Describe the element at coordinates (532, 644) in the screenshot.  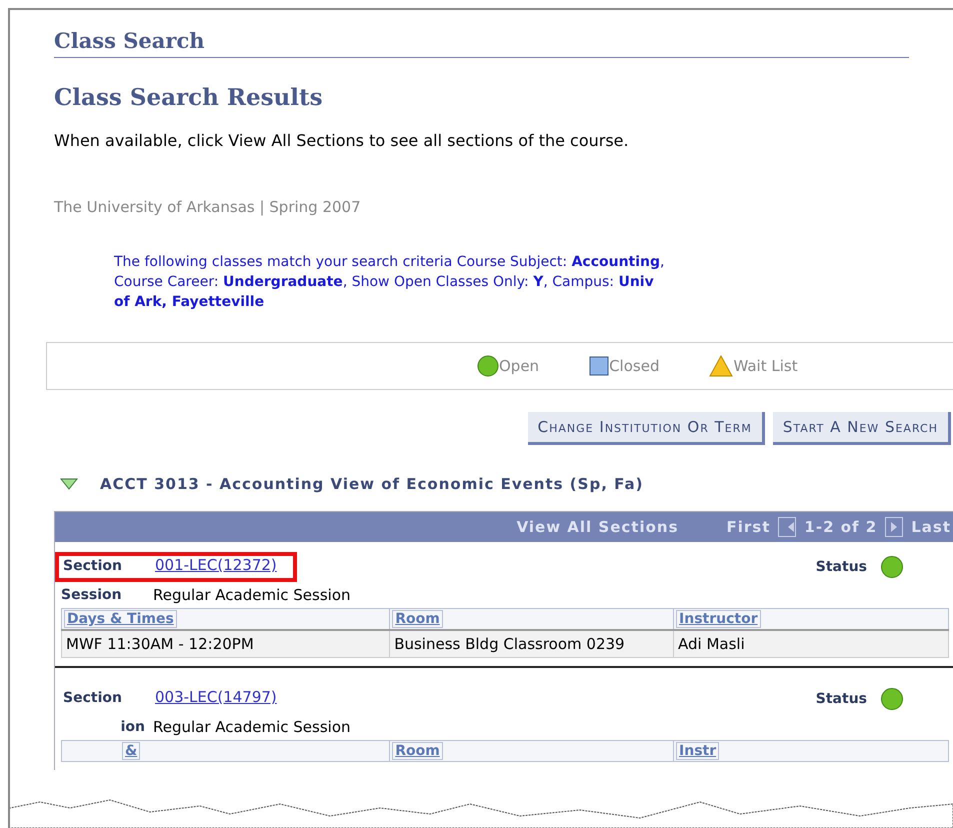
I see `table-cell: Business Bldg Classroom 0239` at that location.